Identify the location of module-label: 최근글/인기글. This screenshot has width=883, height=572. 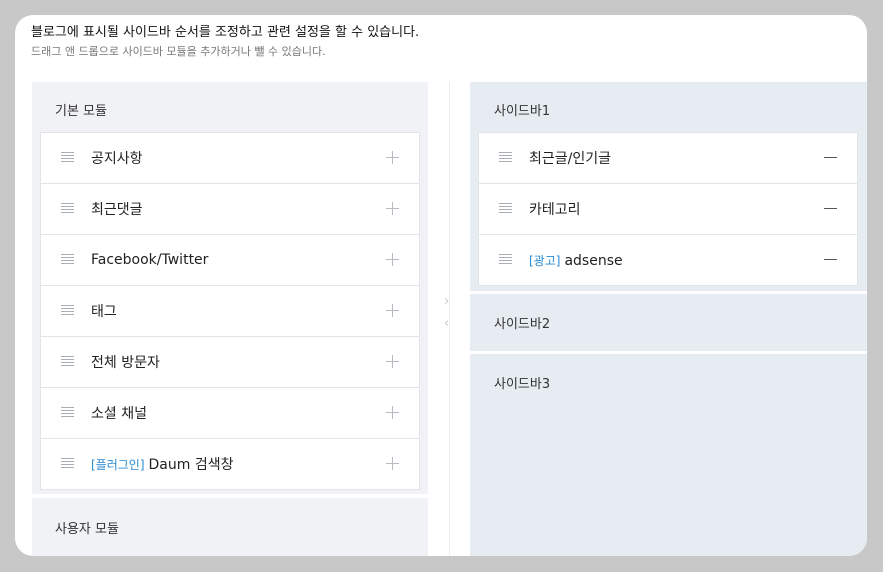
(570, 158).